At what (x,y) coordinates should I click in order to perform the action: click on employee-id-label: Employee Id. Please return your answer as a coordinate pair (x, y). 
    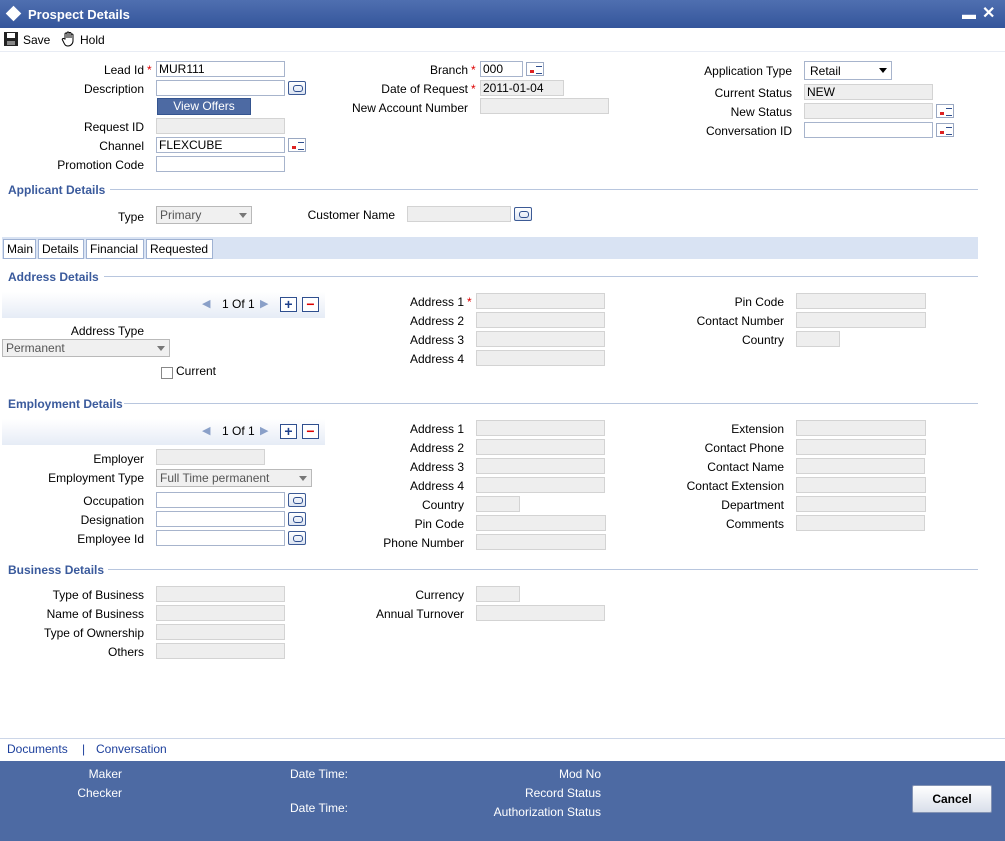
    Looking at the image, I should click on (110, 539).